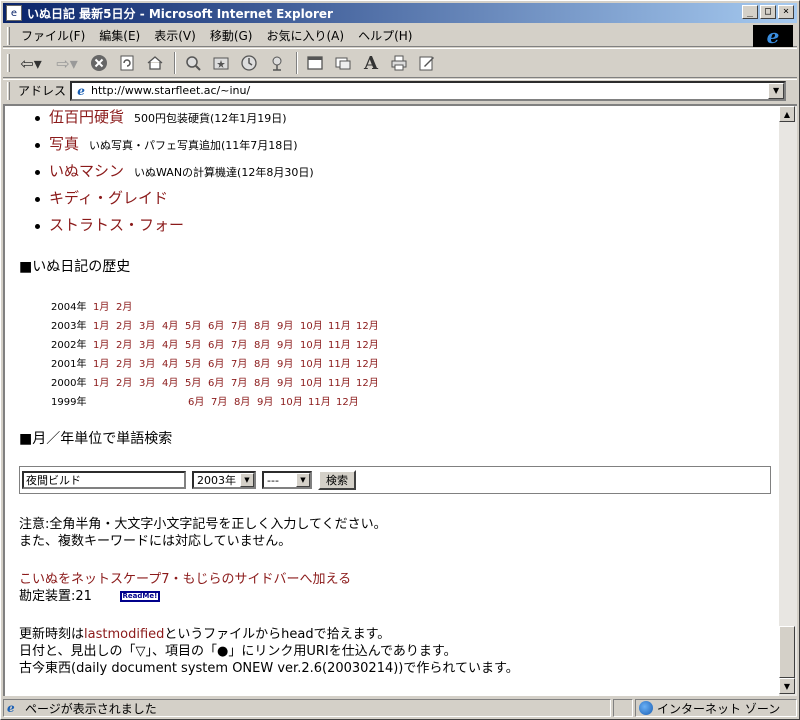 This screenshot has height=720, width=800. What do you see at coordinates (116, 224) in the screenshot?
I see `link-stratos-four: ストラトス・フォー` at bounding box center [116, 224].